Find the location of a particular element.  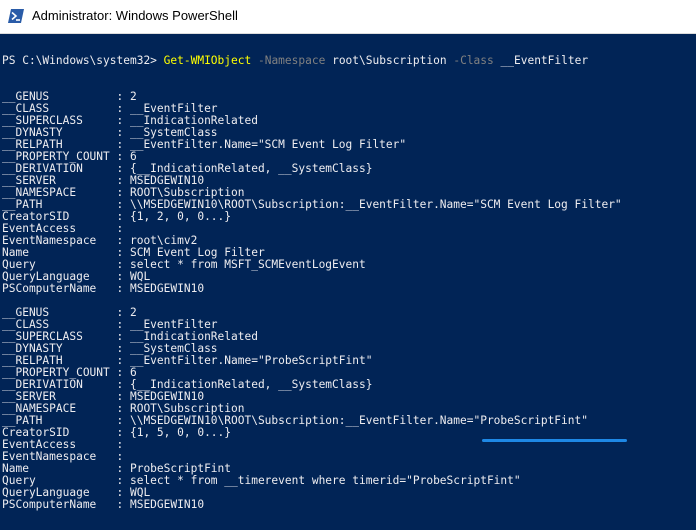

prompt: PS C:\Windows\system32> is located at coordinates (83, 60).